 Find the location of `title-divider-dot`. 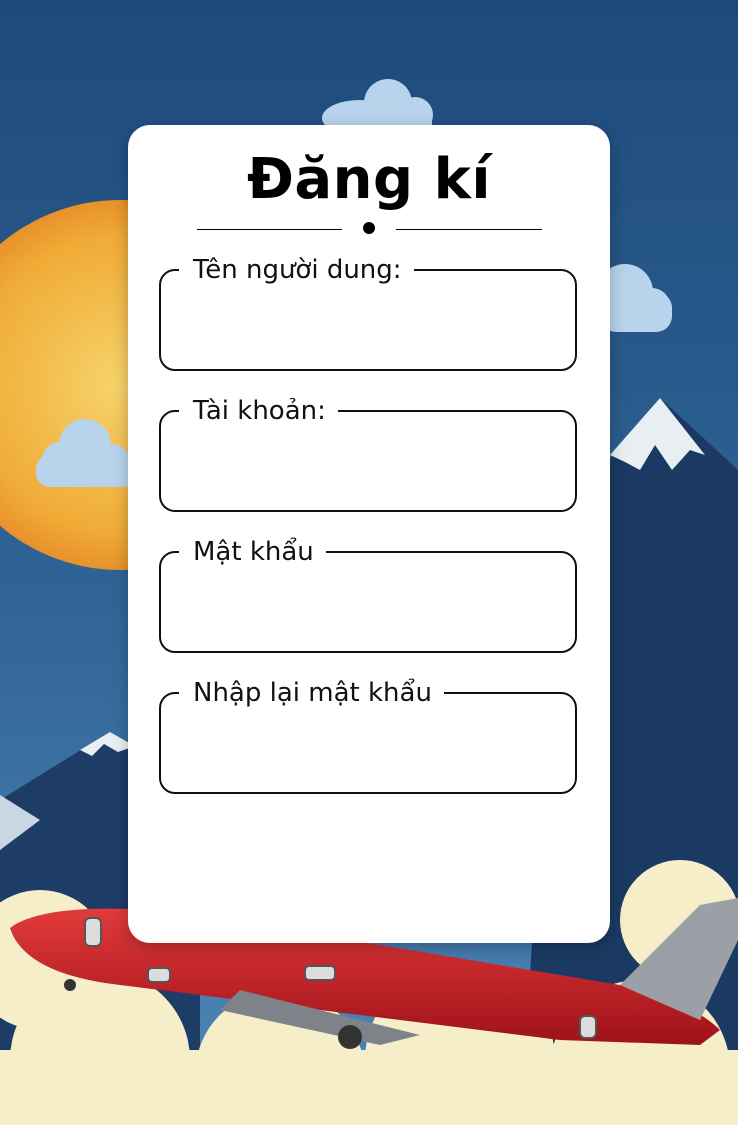

title-divider-dot is located at coordinates (369, 228).